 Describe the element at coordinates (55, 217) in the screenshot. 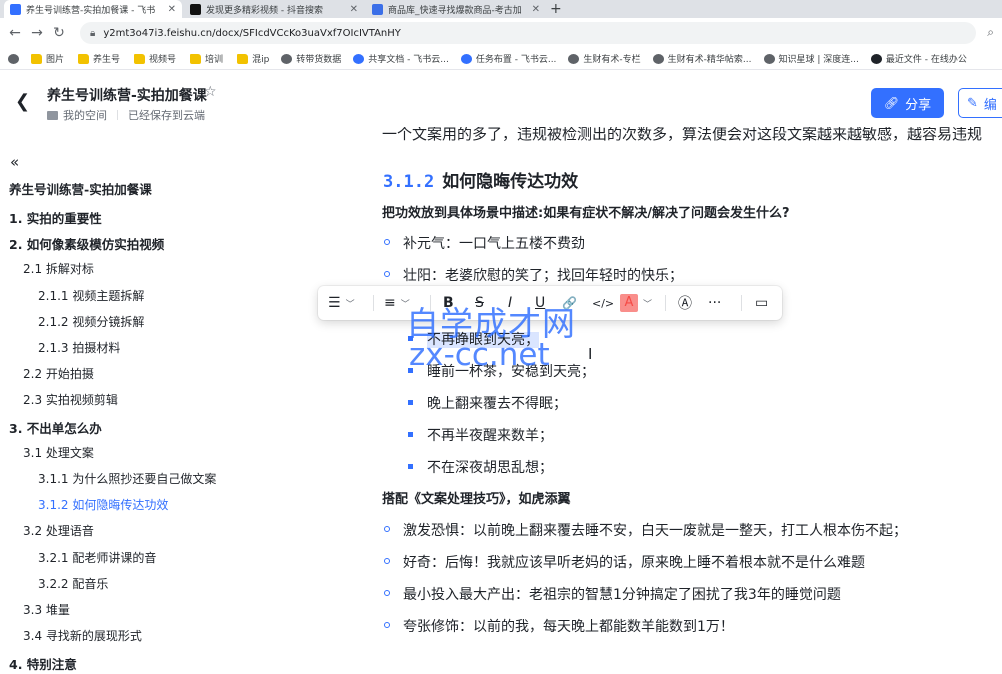

I see `outline-item-1: 1. 实拍的重要性` at that location.